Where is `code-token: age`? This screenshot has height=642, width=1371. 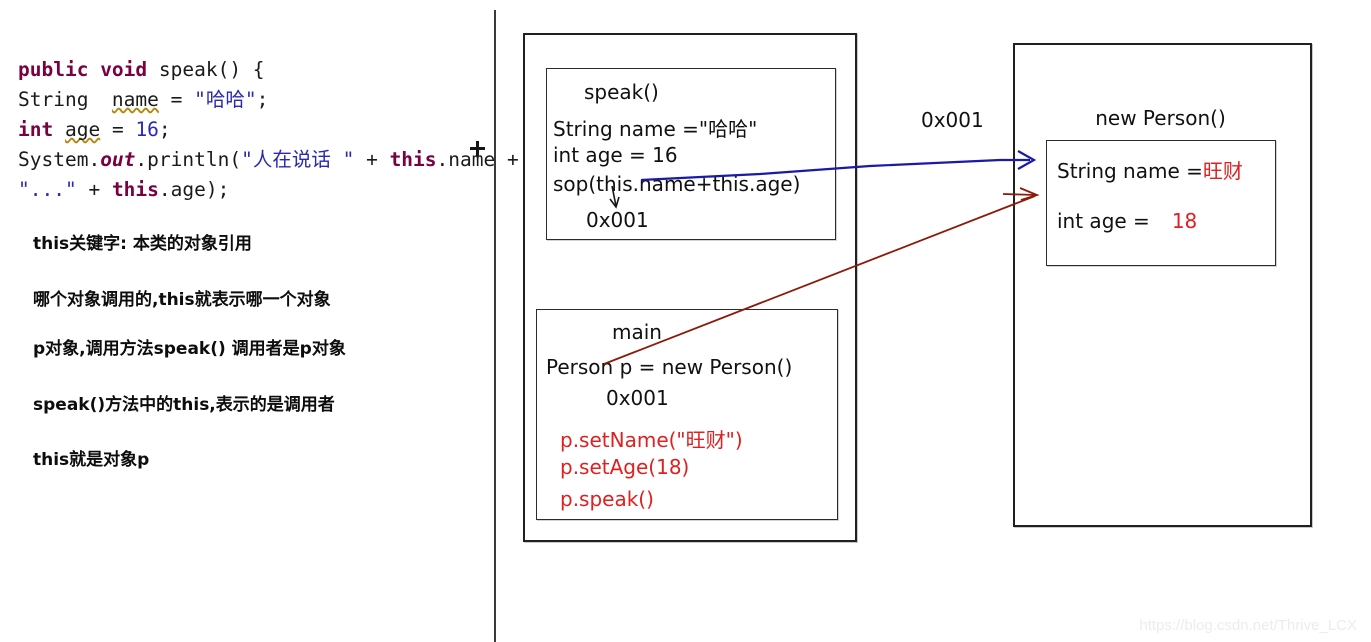
code-token: age is located at coordinates (82, 129).